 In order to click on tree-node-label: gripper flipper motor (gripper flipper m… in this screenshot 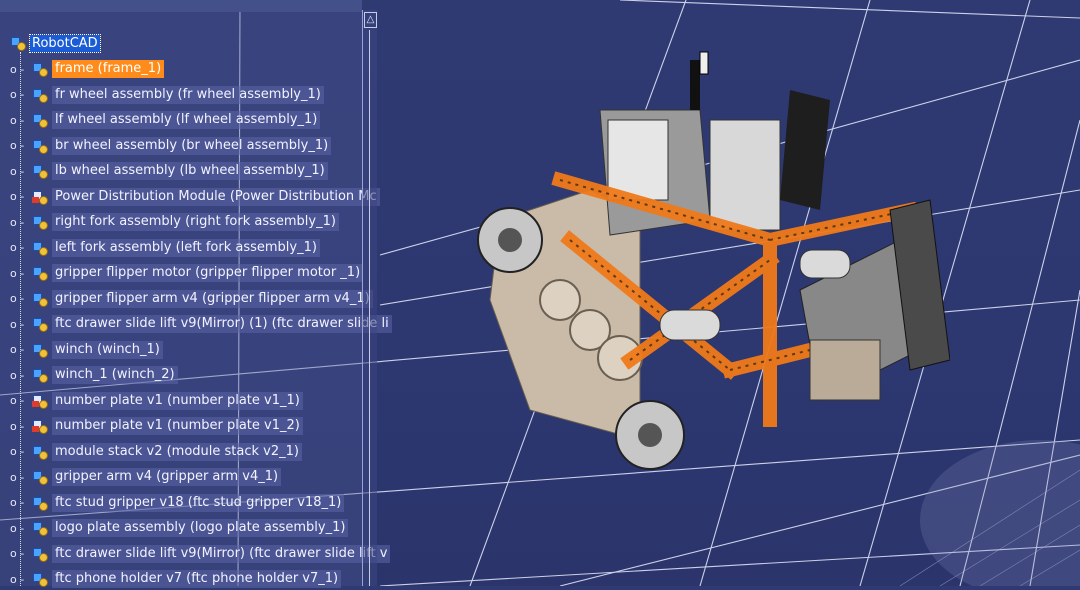, I will do `click(208, 273)`.